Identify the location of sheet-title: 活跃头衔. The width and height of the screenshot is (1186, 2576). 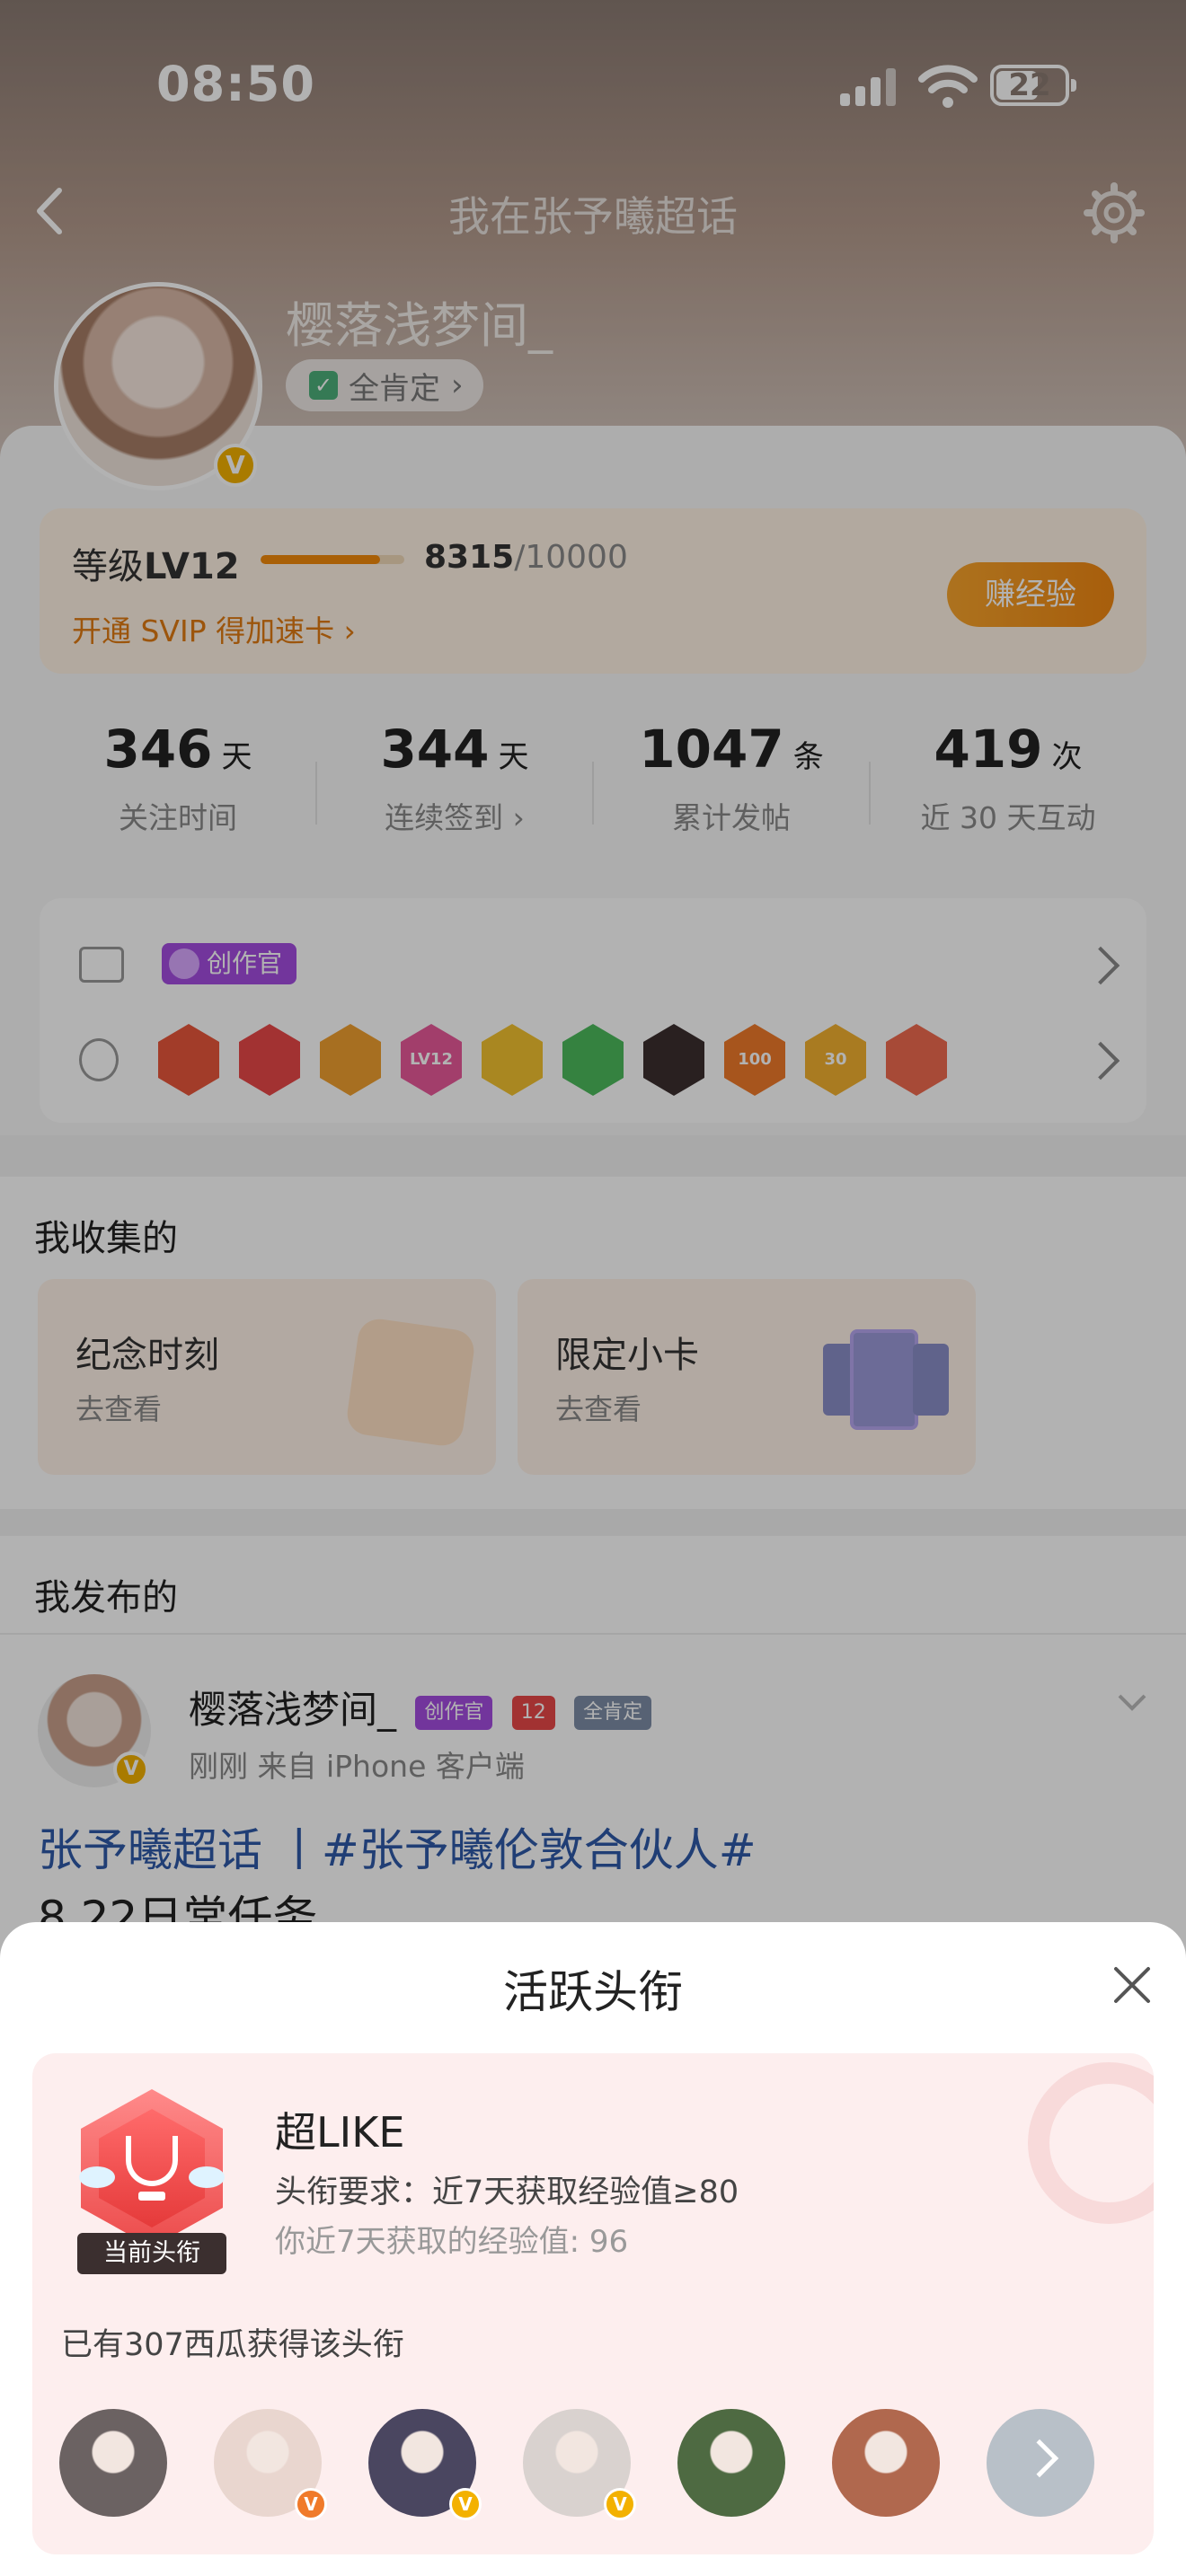
(593, 1992).